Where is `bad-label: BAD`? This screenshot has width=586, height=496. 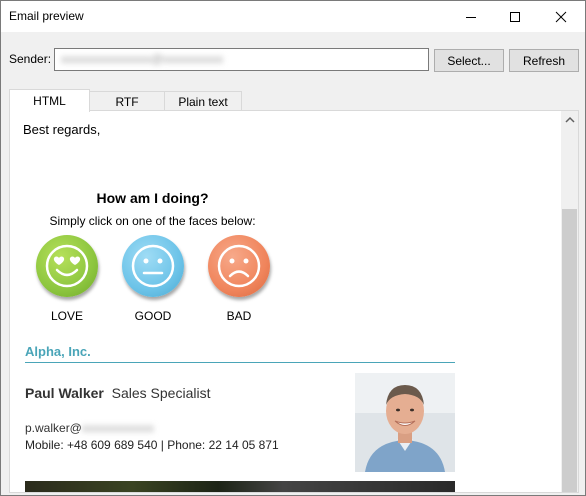
bad-label: BAD is located at coordinates (239, 316).